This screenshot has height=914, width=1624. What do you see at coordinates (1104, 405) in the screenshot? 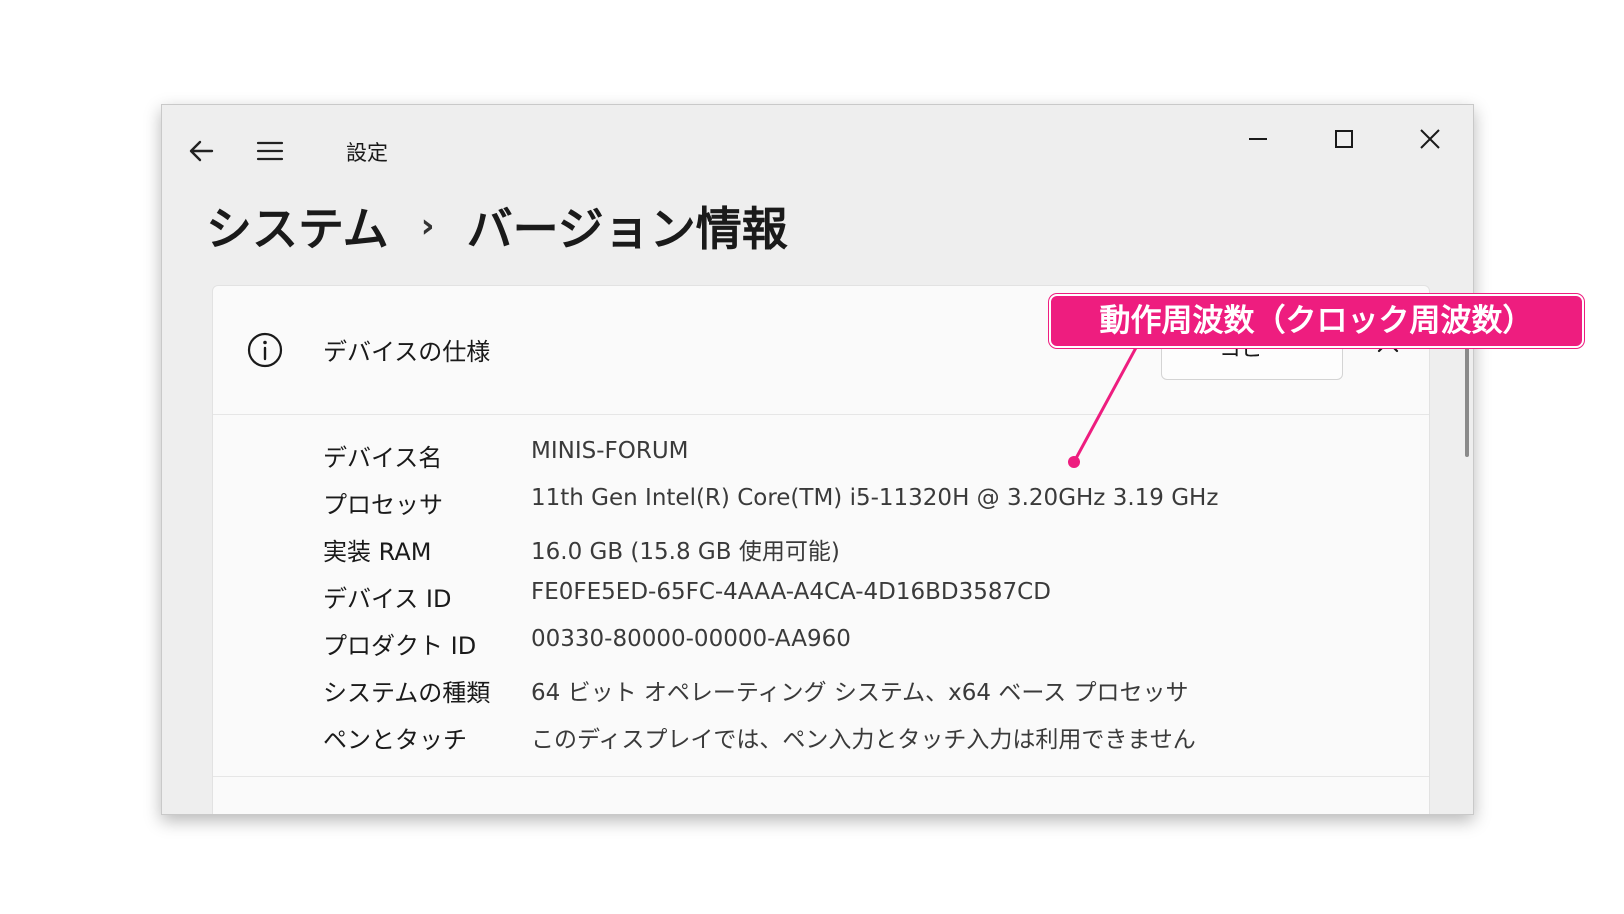
I see `callout-pointer` at bounding box center [1104, 405].